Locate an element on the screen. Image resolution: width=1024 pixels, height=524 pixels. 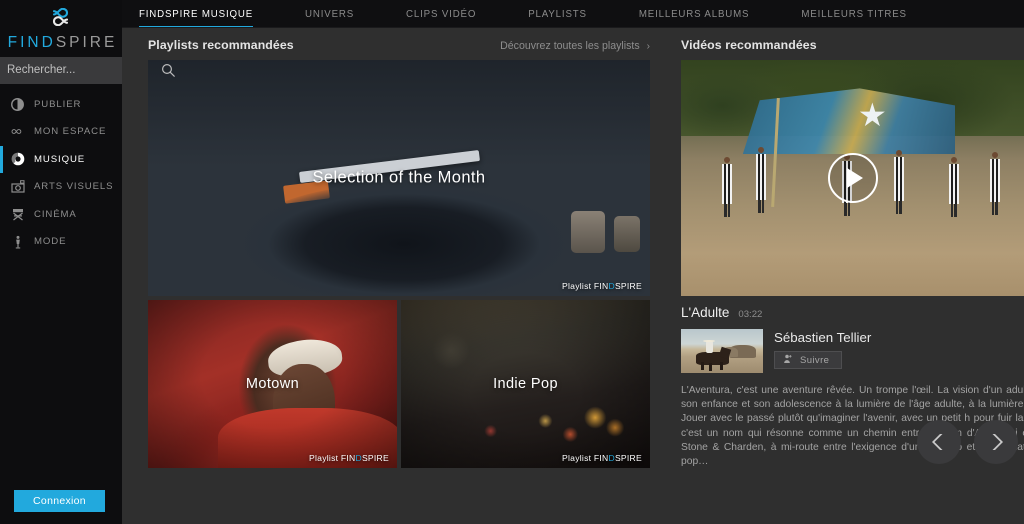
video-title: L'Adulte is located at coordinates (705, 312).